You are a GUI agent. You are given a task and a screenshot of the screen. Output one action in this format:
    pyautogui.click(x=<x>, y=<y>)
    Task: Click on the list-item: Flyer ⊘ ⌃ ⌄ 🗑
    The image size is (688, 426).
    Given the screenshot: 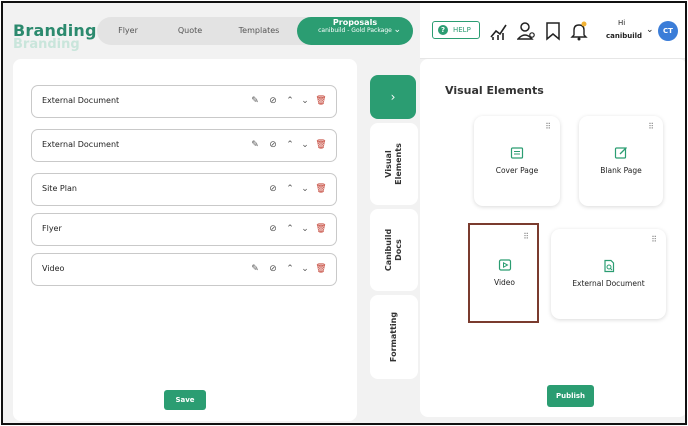 What is the action you would take?
    pyautogui.click(x=184, y=229)
    